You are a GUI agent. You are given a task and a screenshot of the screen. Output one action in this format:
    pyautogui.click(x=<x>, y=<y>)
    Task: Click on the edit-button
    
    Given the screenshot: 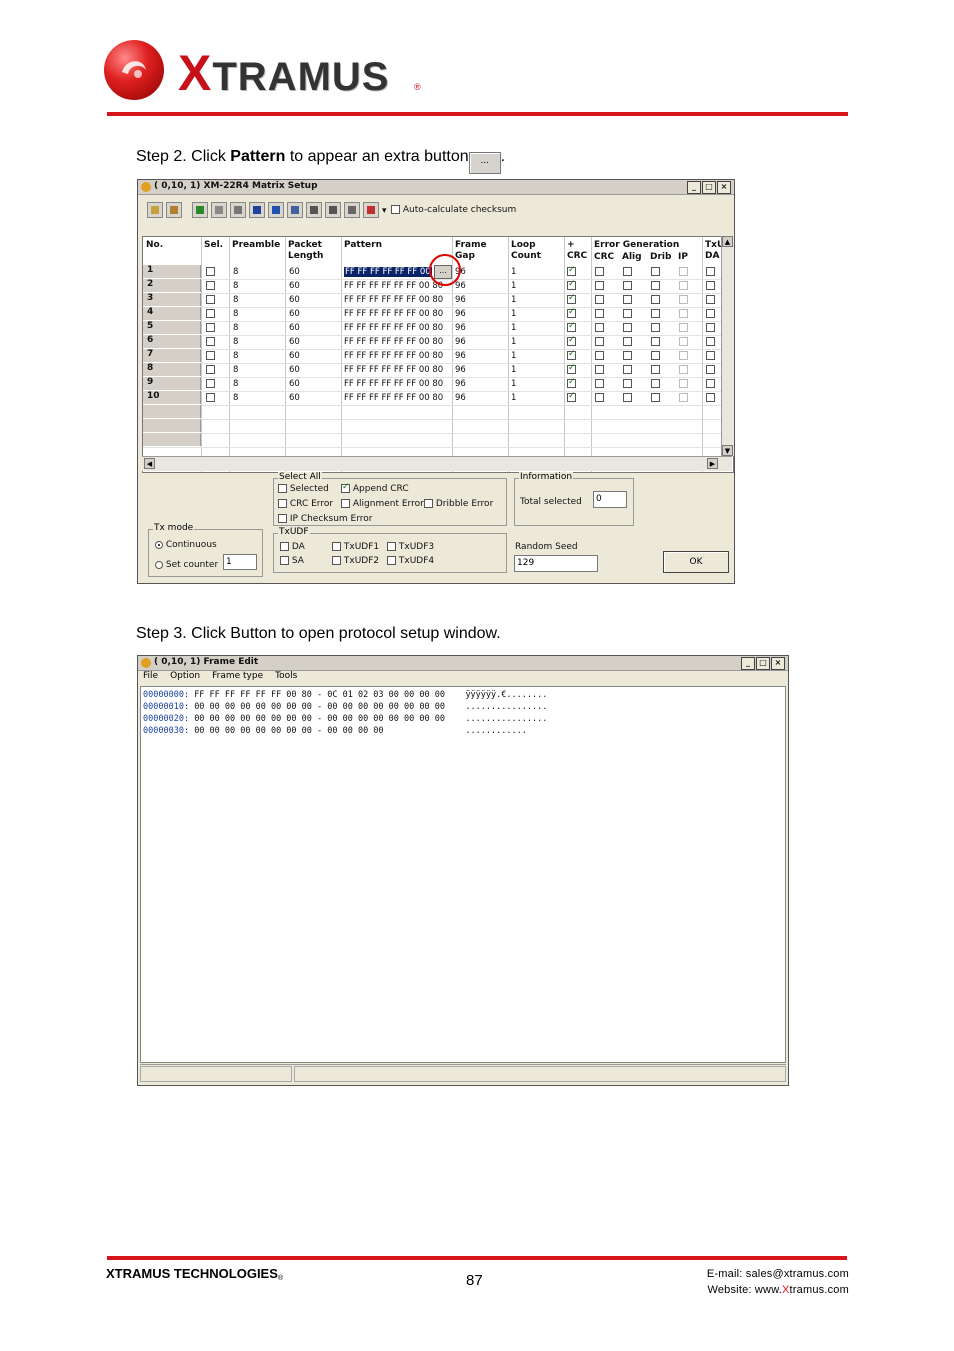 What is the action you would take?
    pyautogui.click(x=276, y=210)
    